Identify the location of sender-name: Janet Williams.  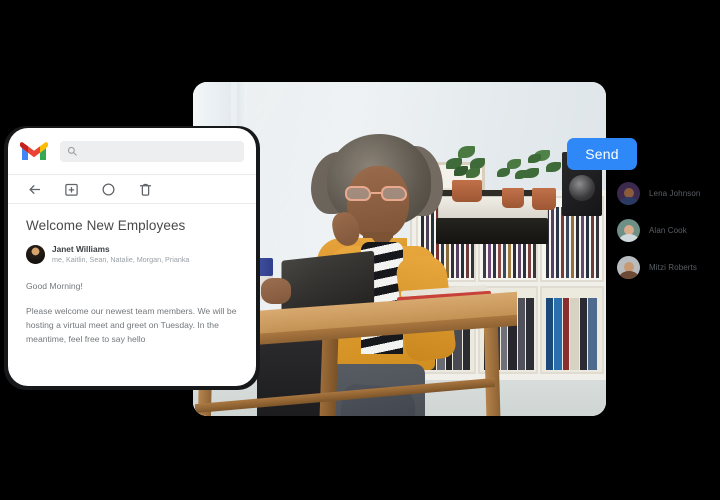
(81, 249).